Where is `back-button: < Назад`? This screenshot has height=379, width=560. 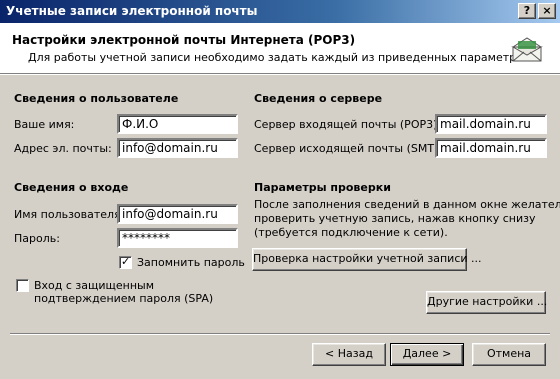 back-button: < Назад is located at coordinates (349, 354).